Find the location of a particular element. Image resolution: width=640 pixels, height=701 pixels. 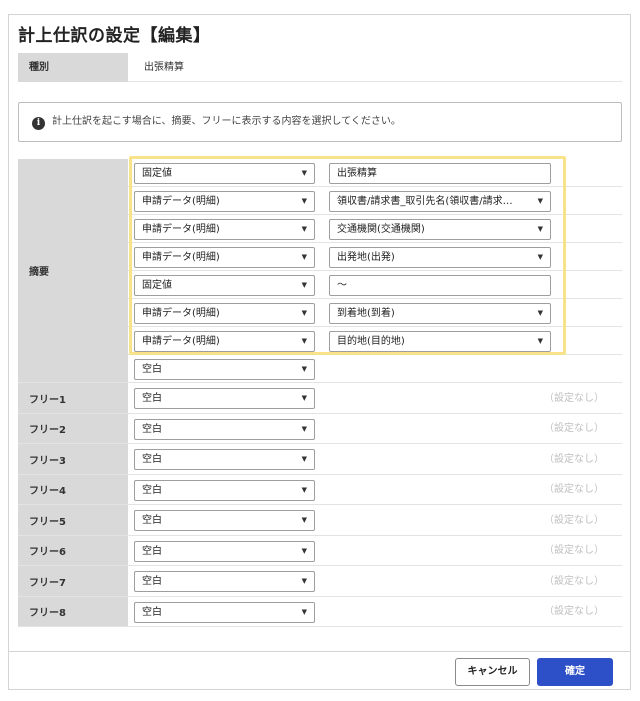

select-value: 交通機関(交通機関) is located at coordinates (381, 229).